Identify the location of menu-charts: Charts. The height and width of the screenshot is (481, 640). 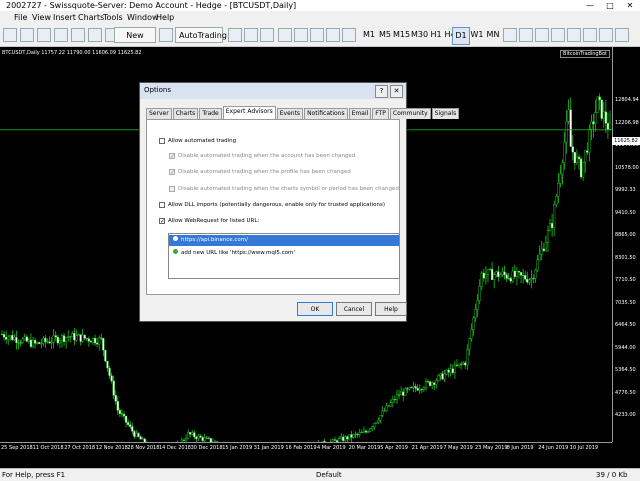
(91, 17).